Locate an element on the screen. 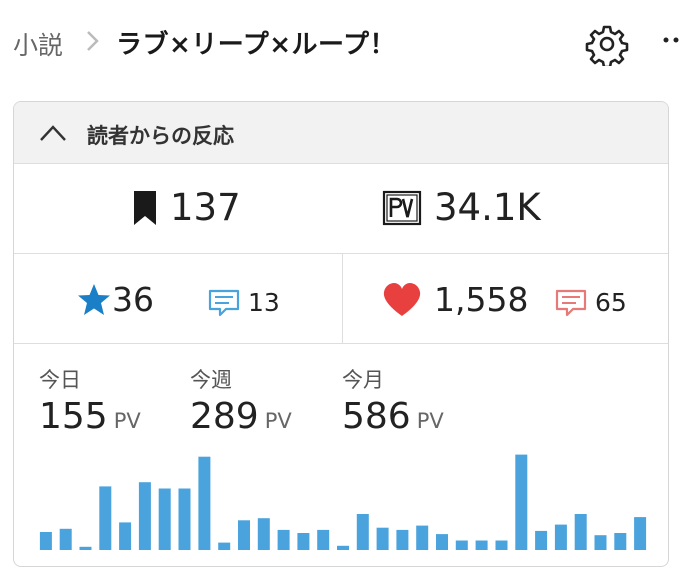 The image size is (680, 577). star-stat: 36 is located at coordinates (115, 299).